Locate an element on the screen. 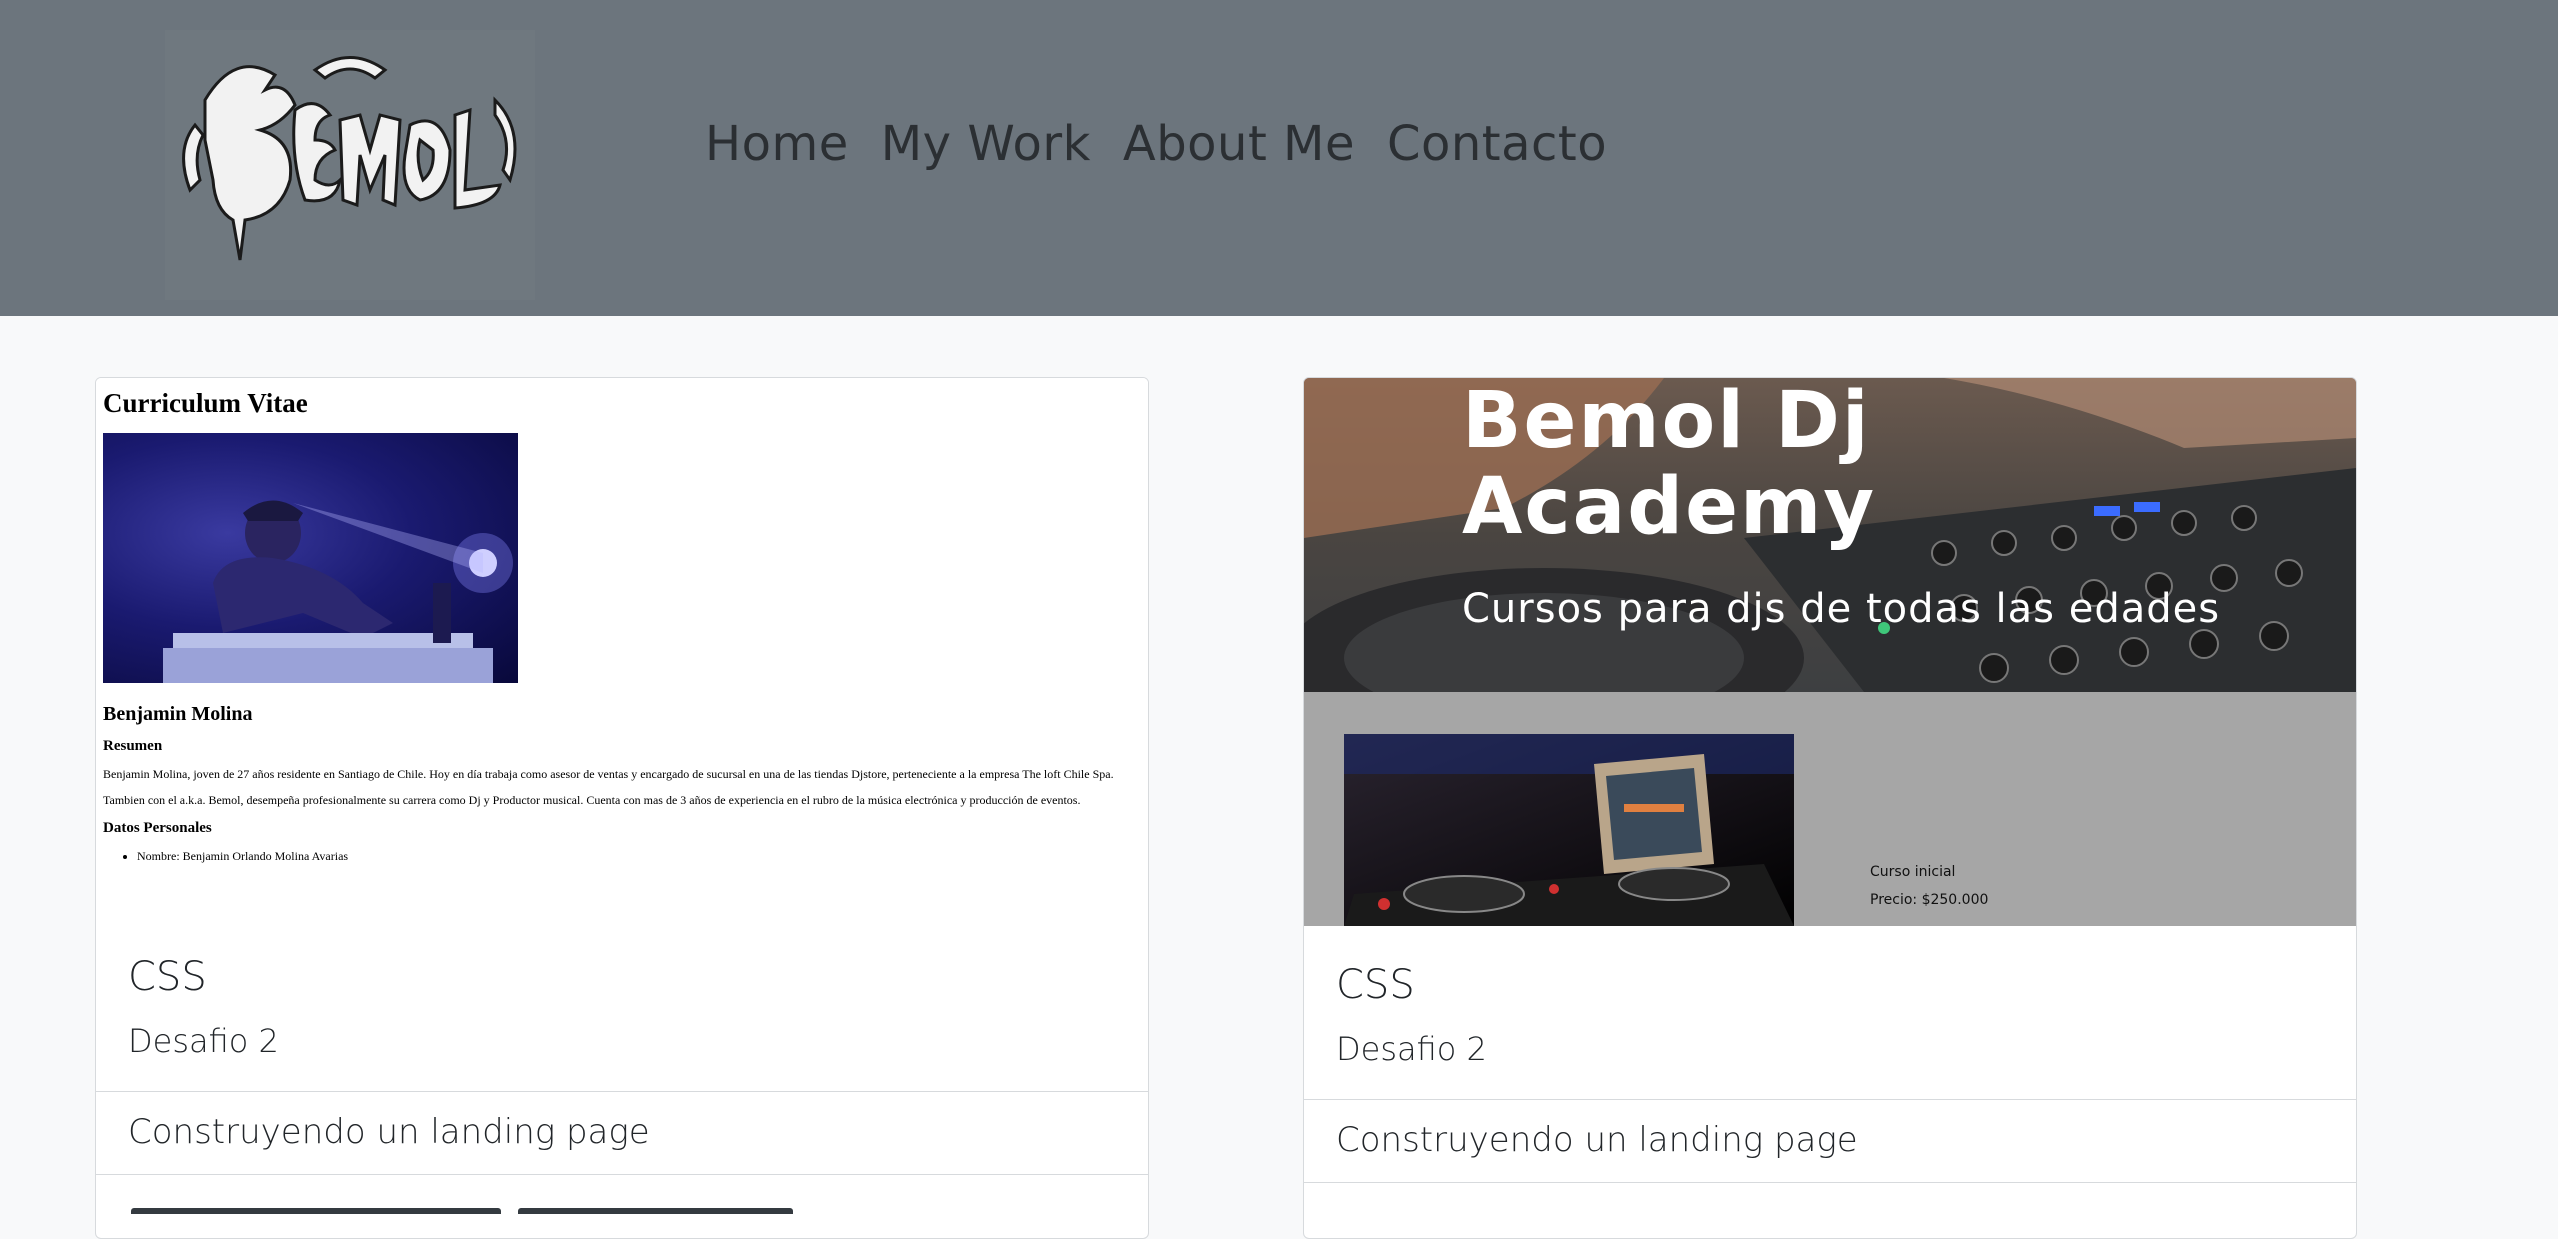 The image size is (2558, 1239). nav-link-home: Home is located at coordinates (777, 144).